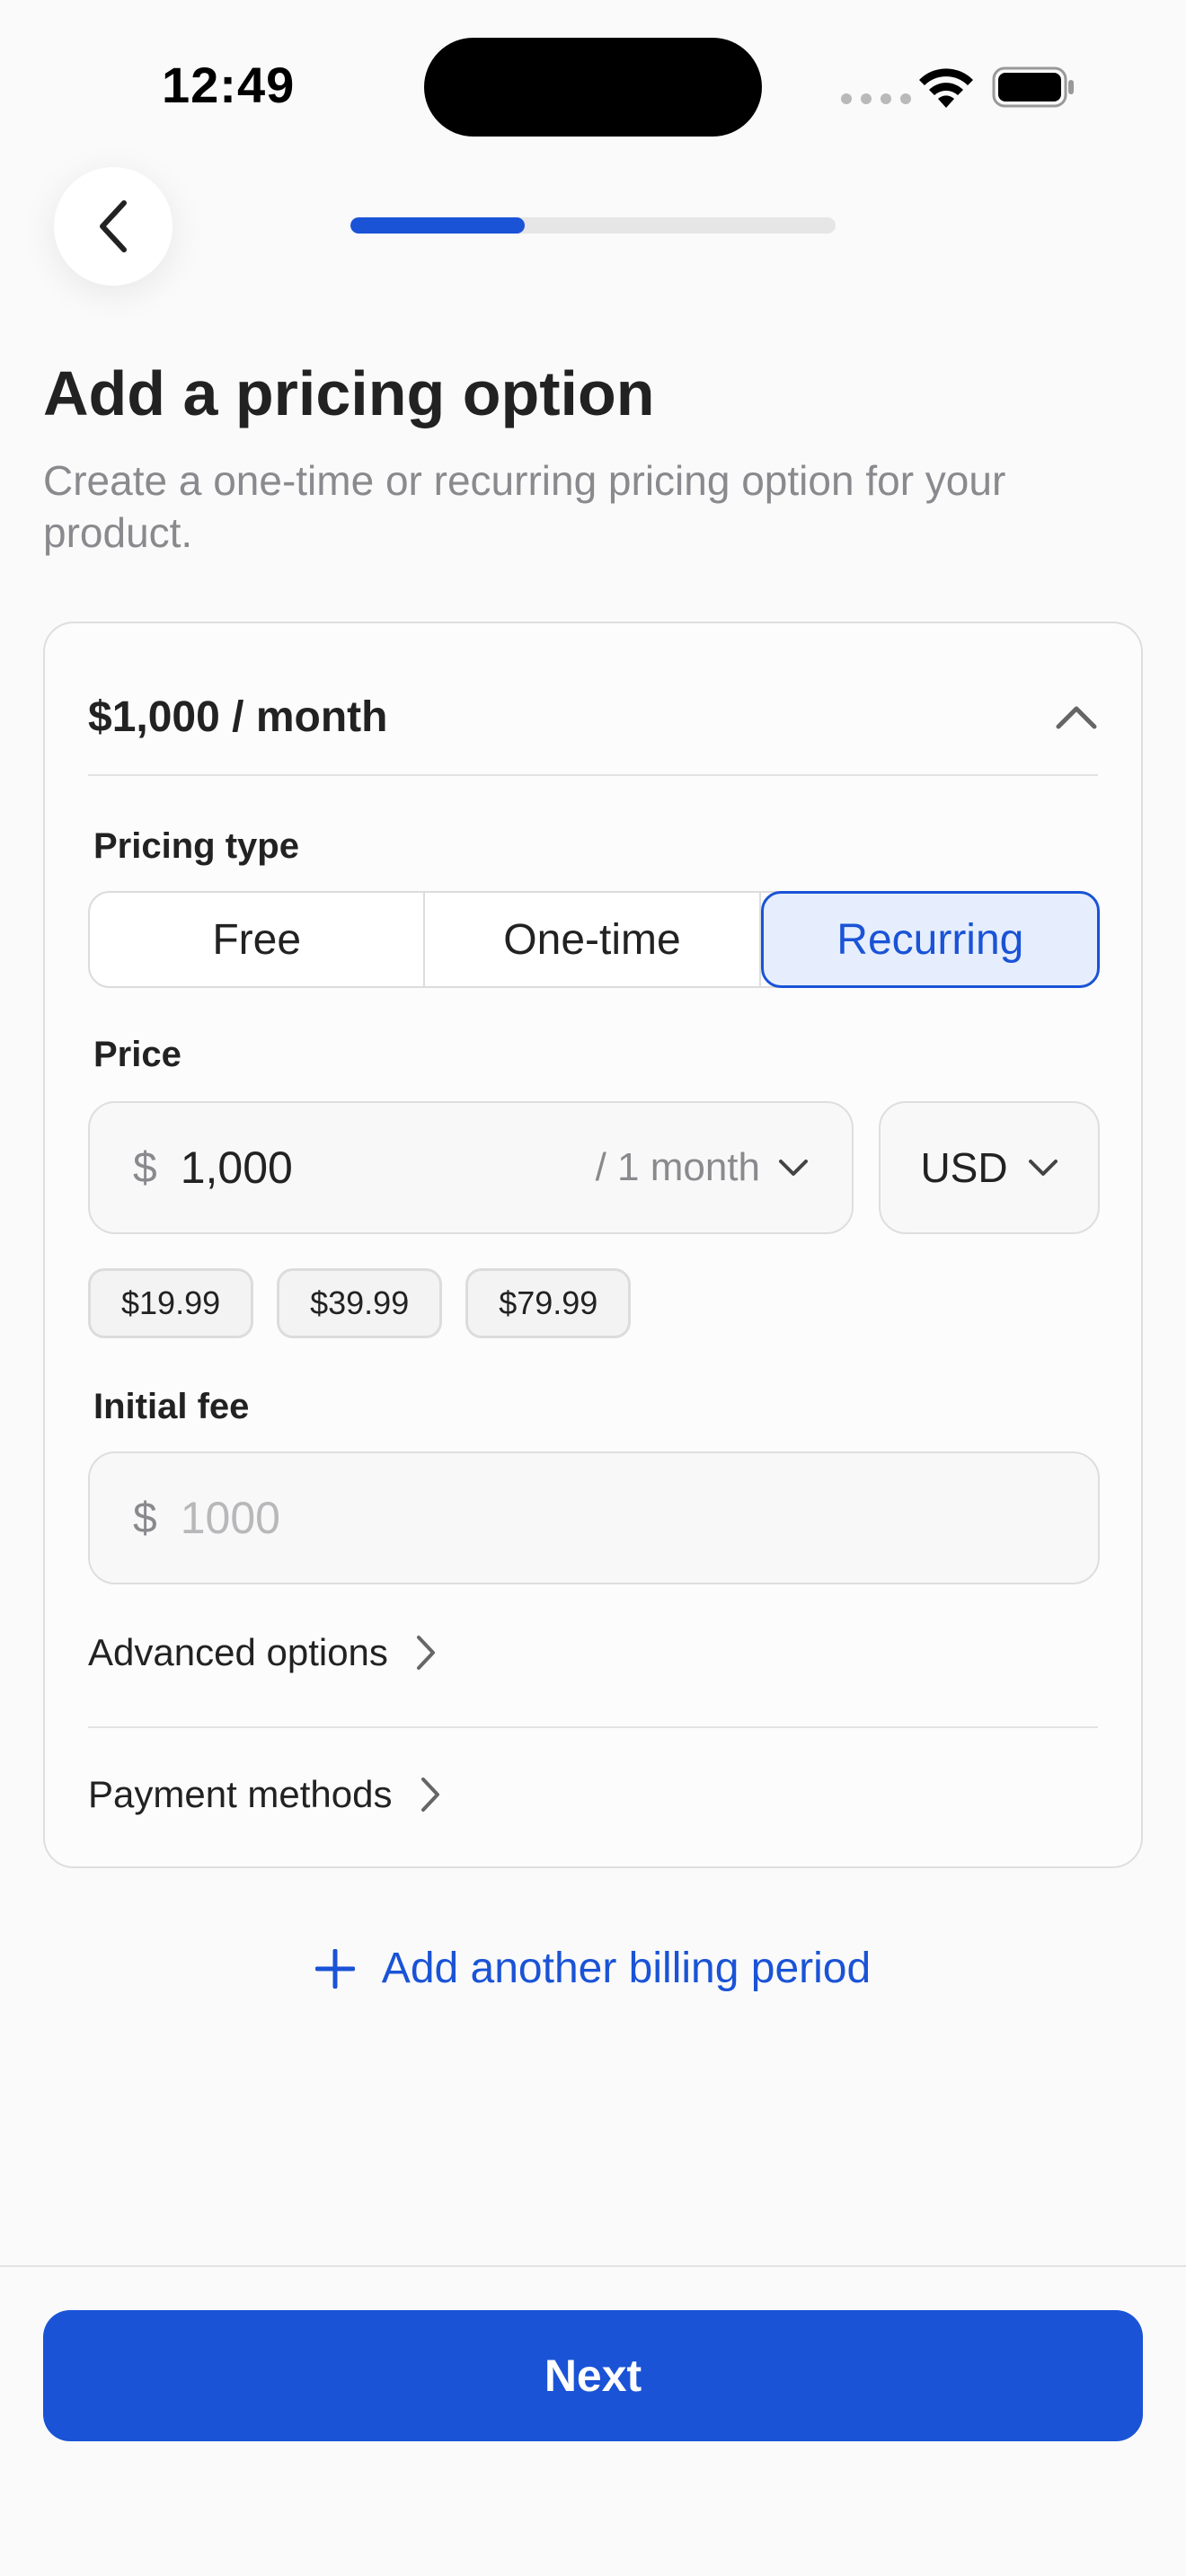 This screenshot has height=2576, width=1186. What do you see at coordinates (349, 393) in the screenshot?
I see `page-title: Add a pricing option` at bounding box center [349, 393].